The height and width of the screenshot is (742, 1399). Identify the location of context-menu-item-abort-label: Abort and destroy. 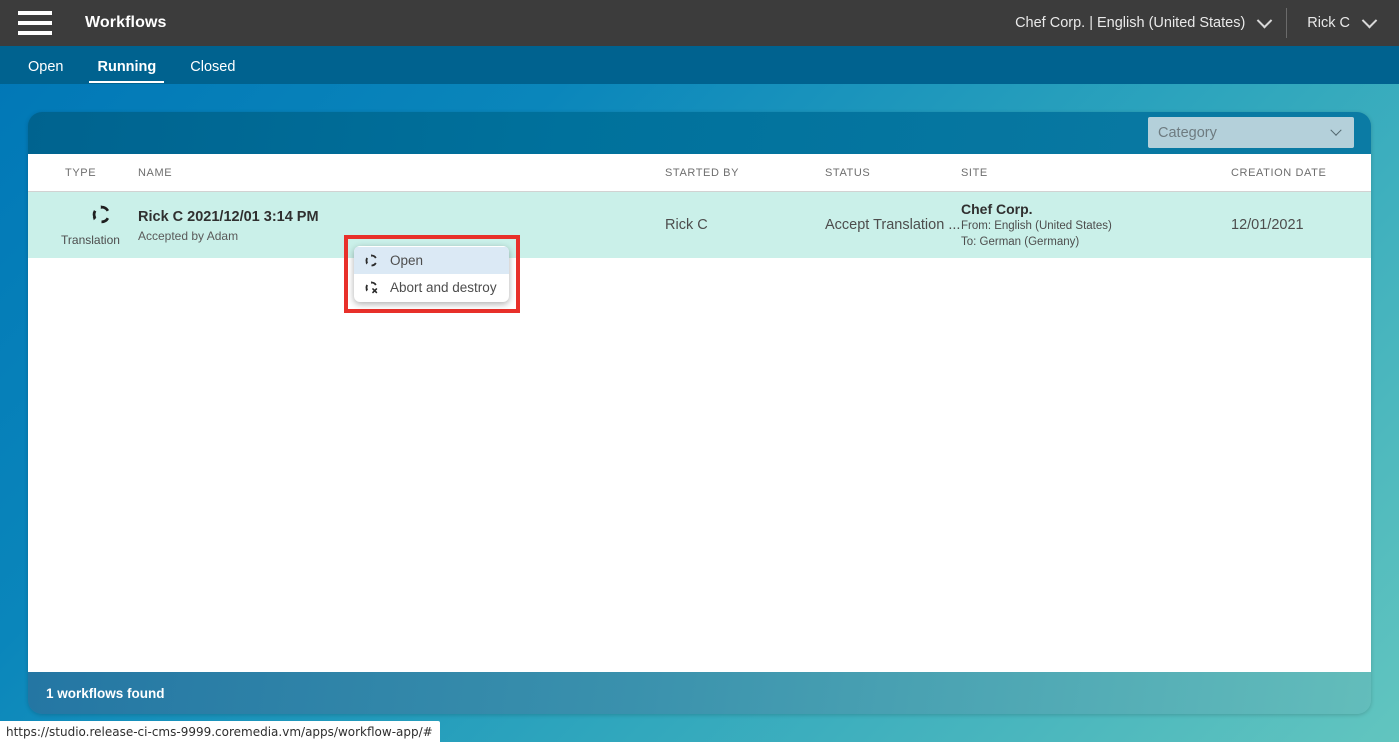
(443, 287).